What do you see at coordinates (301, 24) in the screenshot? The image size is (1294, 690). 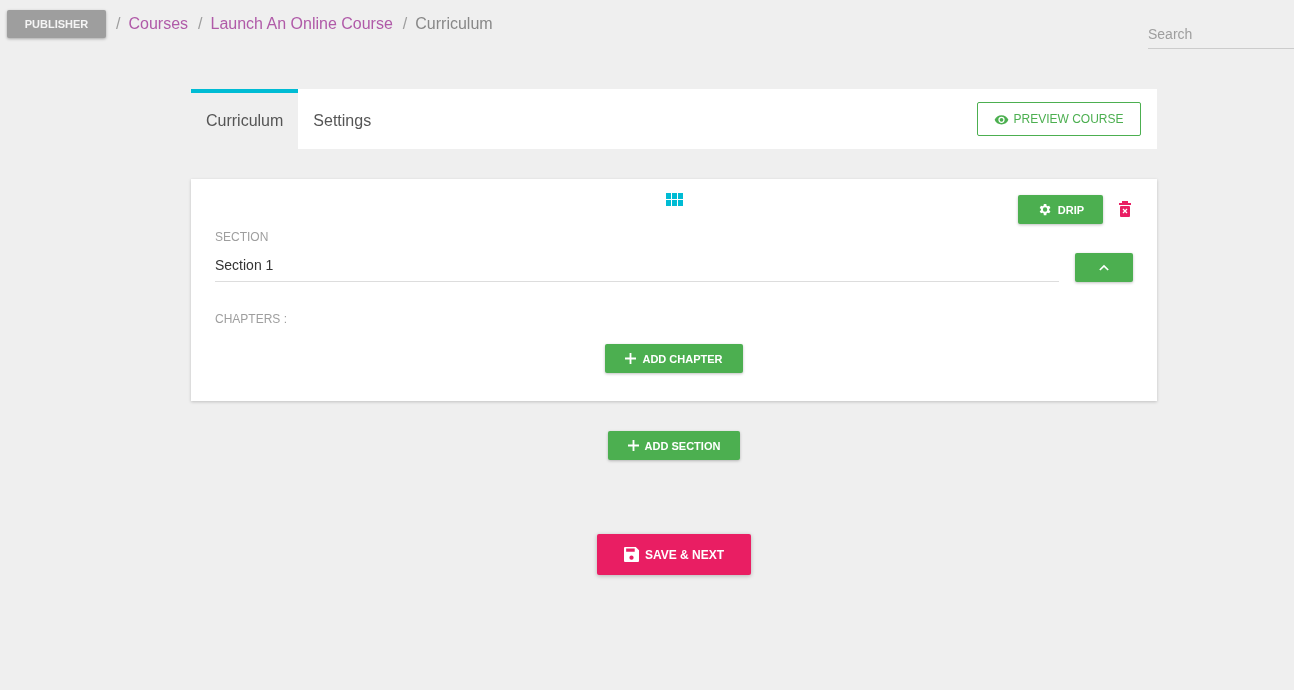 I see `breadcrumb-link: Launch An Online Course` at bounding box center [301, 24].